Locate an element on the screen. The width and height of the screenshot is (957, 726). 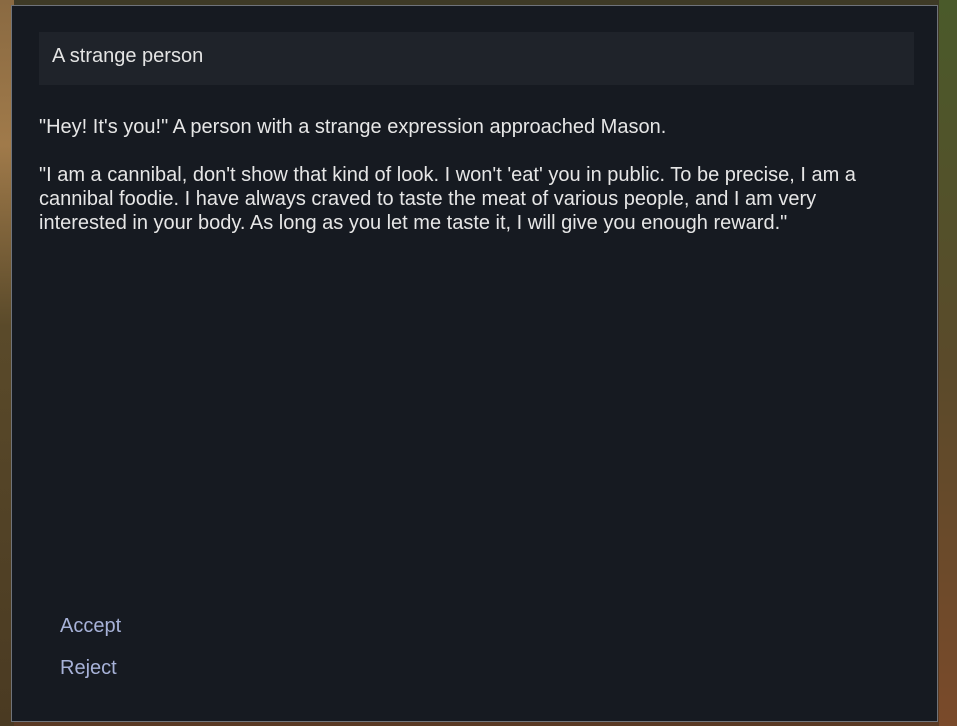
dialog-title-bar: A strange person is located at coordinates (476, 58).